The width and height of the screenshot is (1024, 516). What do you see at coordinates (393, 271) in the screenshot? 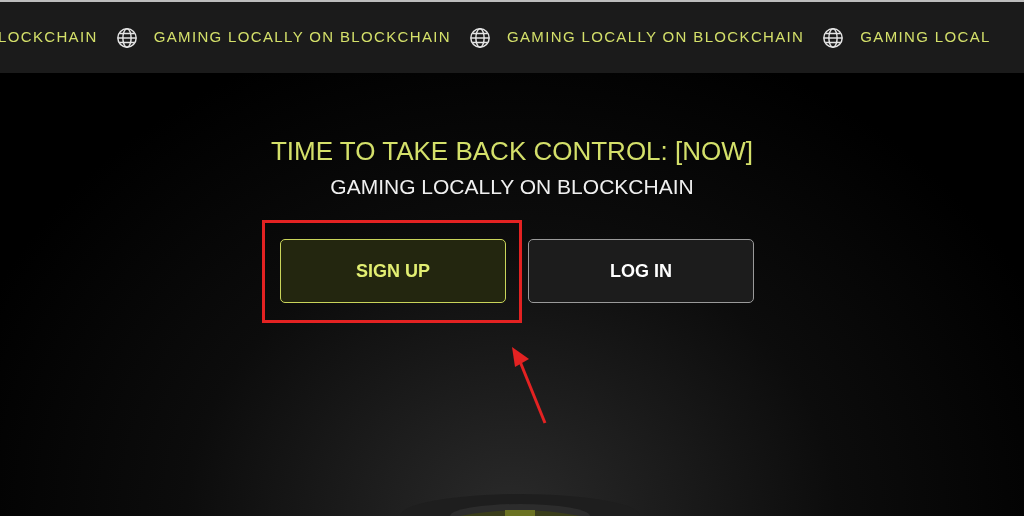
I see `sign-up-button: SIGN UP` at bounding box center [393, 271].